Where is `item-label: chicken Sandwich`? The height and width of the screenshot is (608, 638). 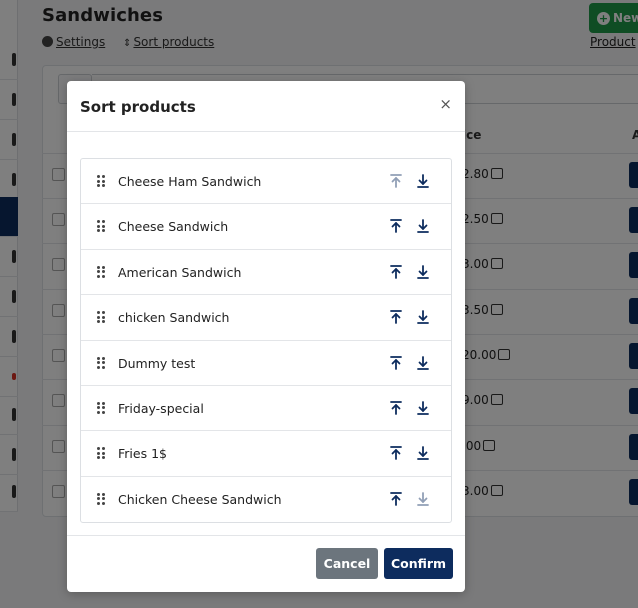 item-label: chicken Sandwich is located at coordinates (174, 318).